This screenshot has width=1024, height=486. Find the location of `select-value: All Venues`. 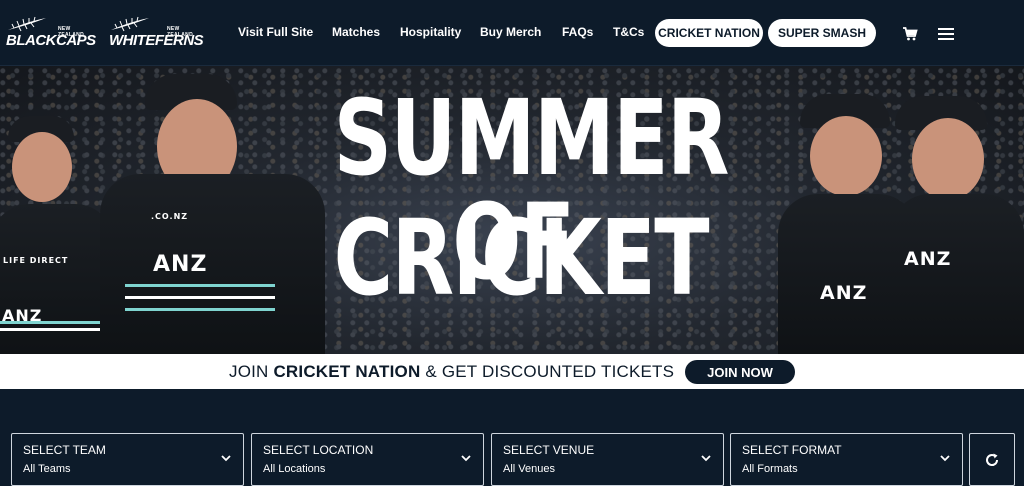

select-value: All Venues is located at coordinates (529, 469).